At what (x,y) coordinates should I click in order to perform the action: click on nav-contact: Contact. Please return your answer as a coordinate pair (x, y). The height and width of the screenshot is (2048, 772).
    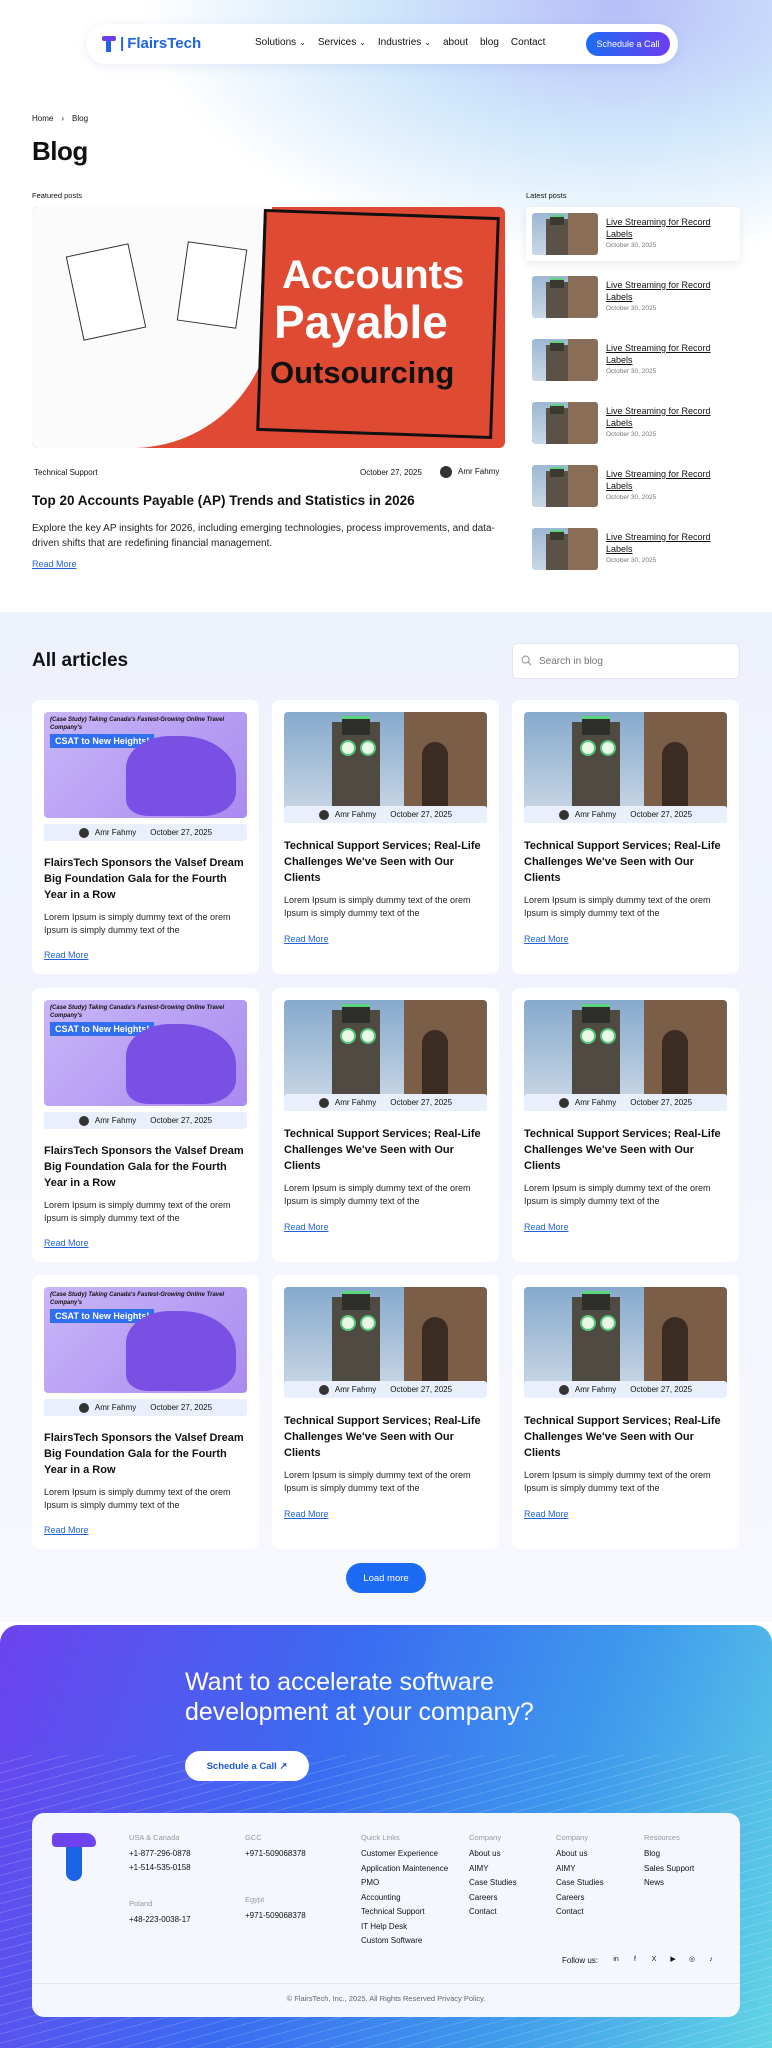
    Looking at the image, I should click on (528, 42).